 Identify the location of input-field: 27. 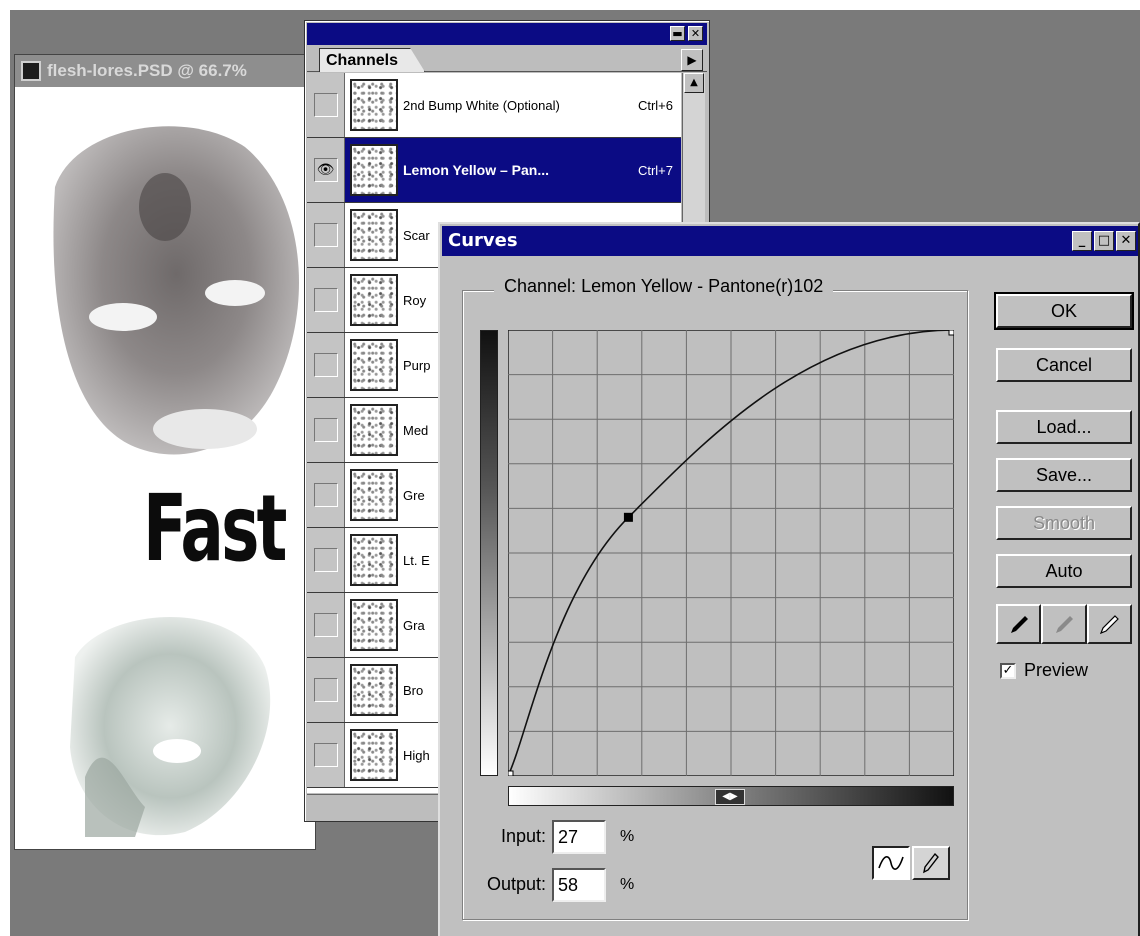
(579, 837).